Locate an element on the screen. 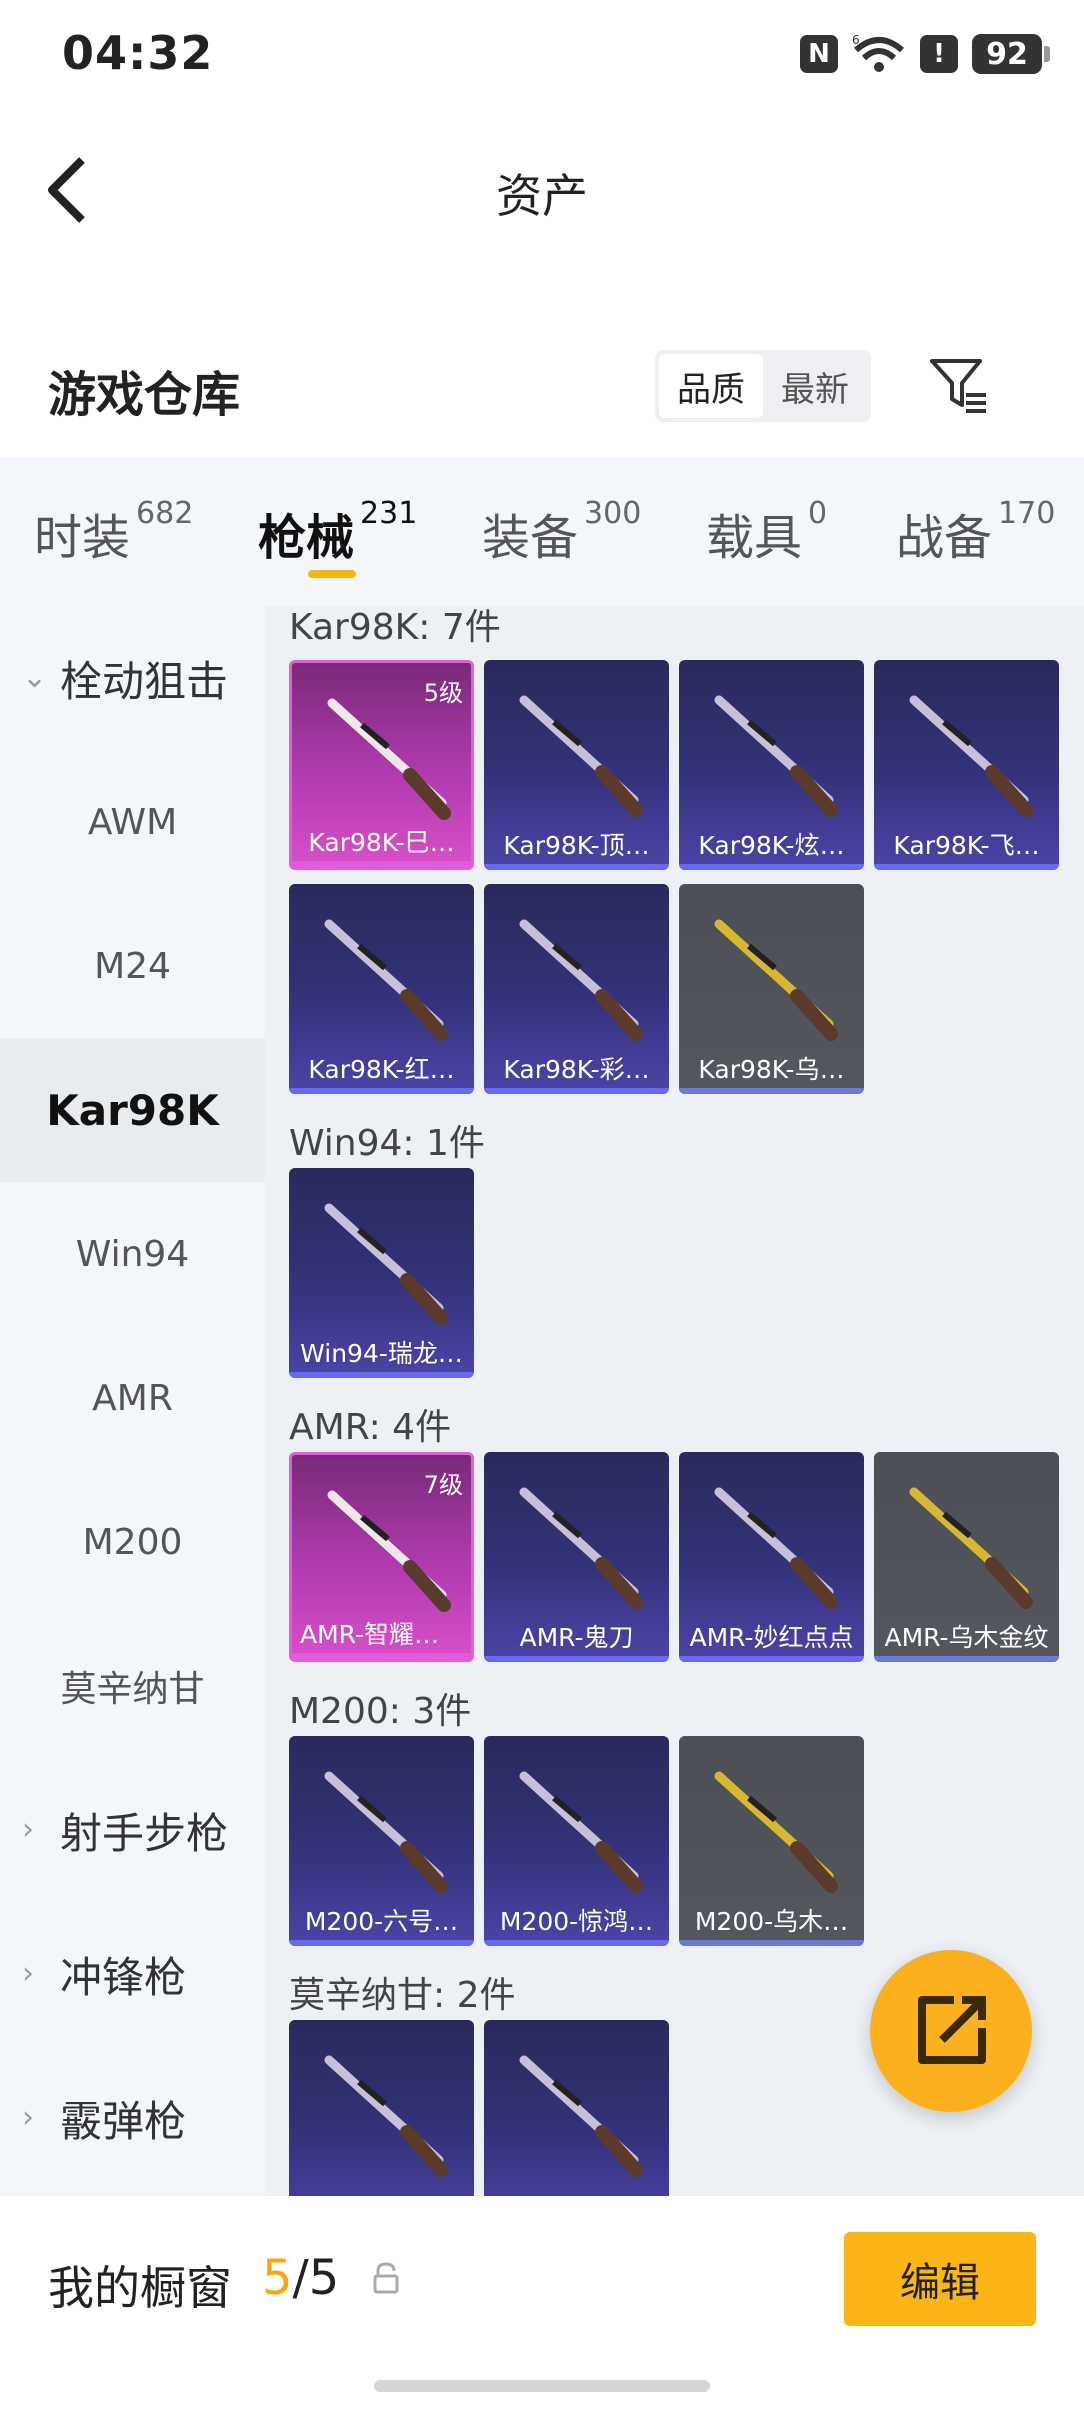 The height and width of the screenshot is (2412, 1084). showcase-label: 我的橱窗 is located at coordinates (140, 2288).